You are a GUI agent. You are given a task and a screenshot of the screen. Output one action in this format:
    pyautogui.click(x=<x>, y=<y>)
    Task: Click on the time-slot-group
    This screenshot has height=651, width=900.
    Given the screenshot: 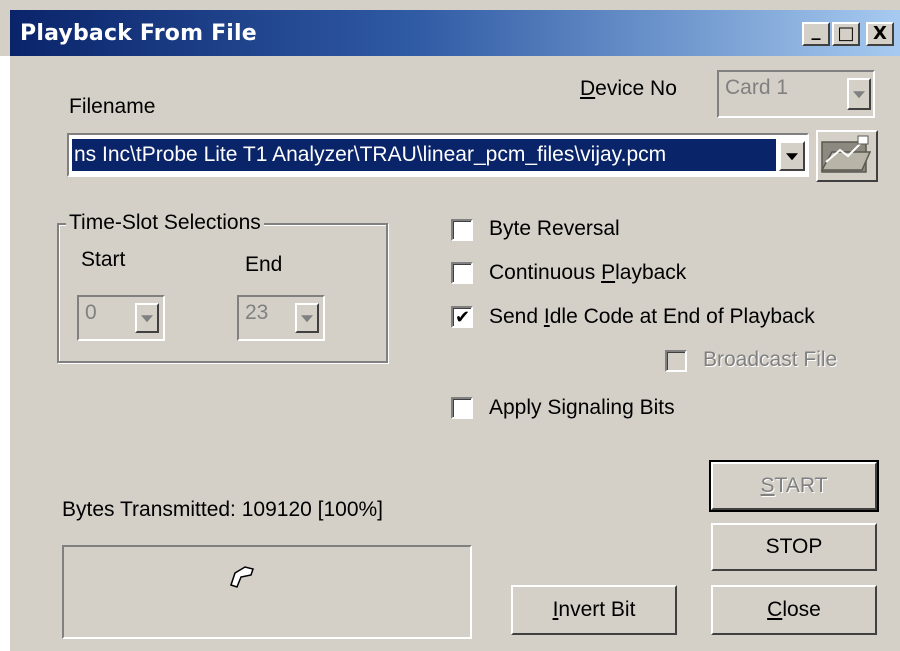 What is the action you would take?
    pyautogui.click(x=222, y=293)
    